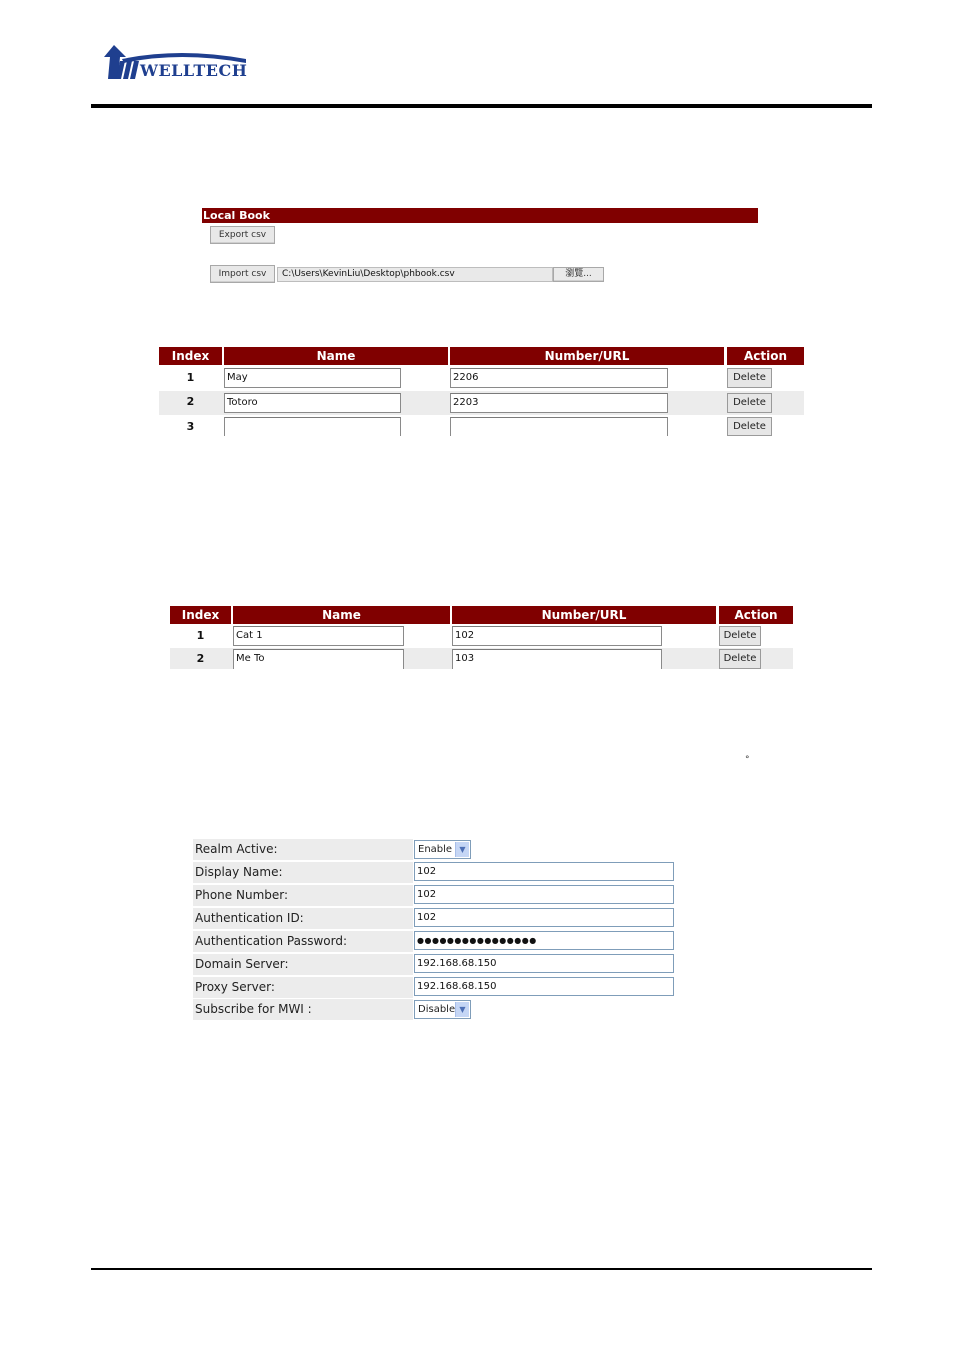  What do you see at coordinates (242, 895) in the screenshot?
I see `phone-number-label: Phone Number:` at bounding box center [242, 895].